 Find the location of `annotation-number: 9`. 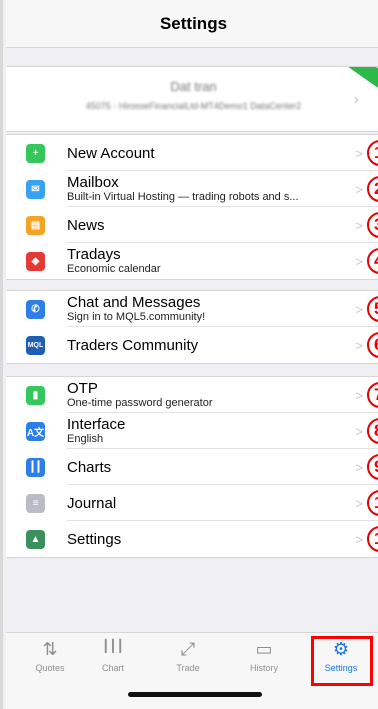

annotation-number: 9 is located at coordinates (372, 467).